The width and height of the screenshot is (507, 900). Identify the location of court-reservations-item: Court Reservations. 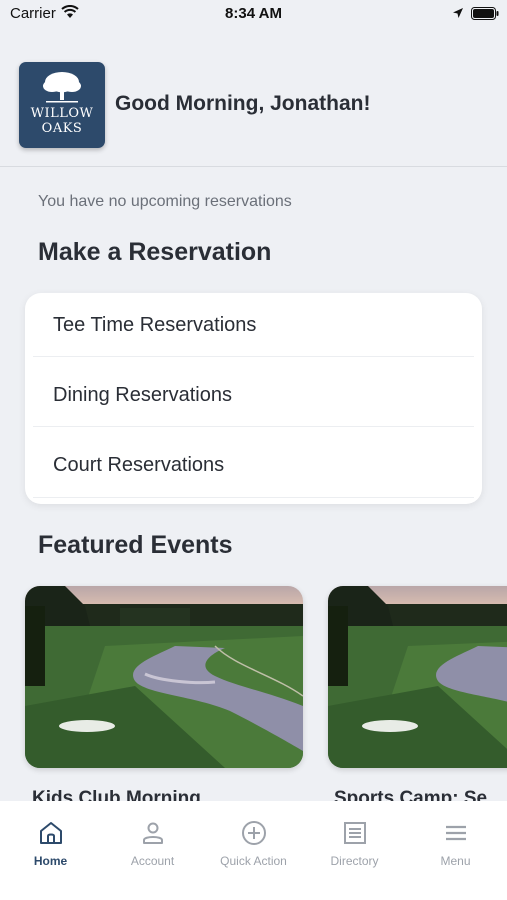
(253, 468).